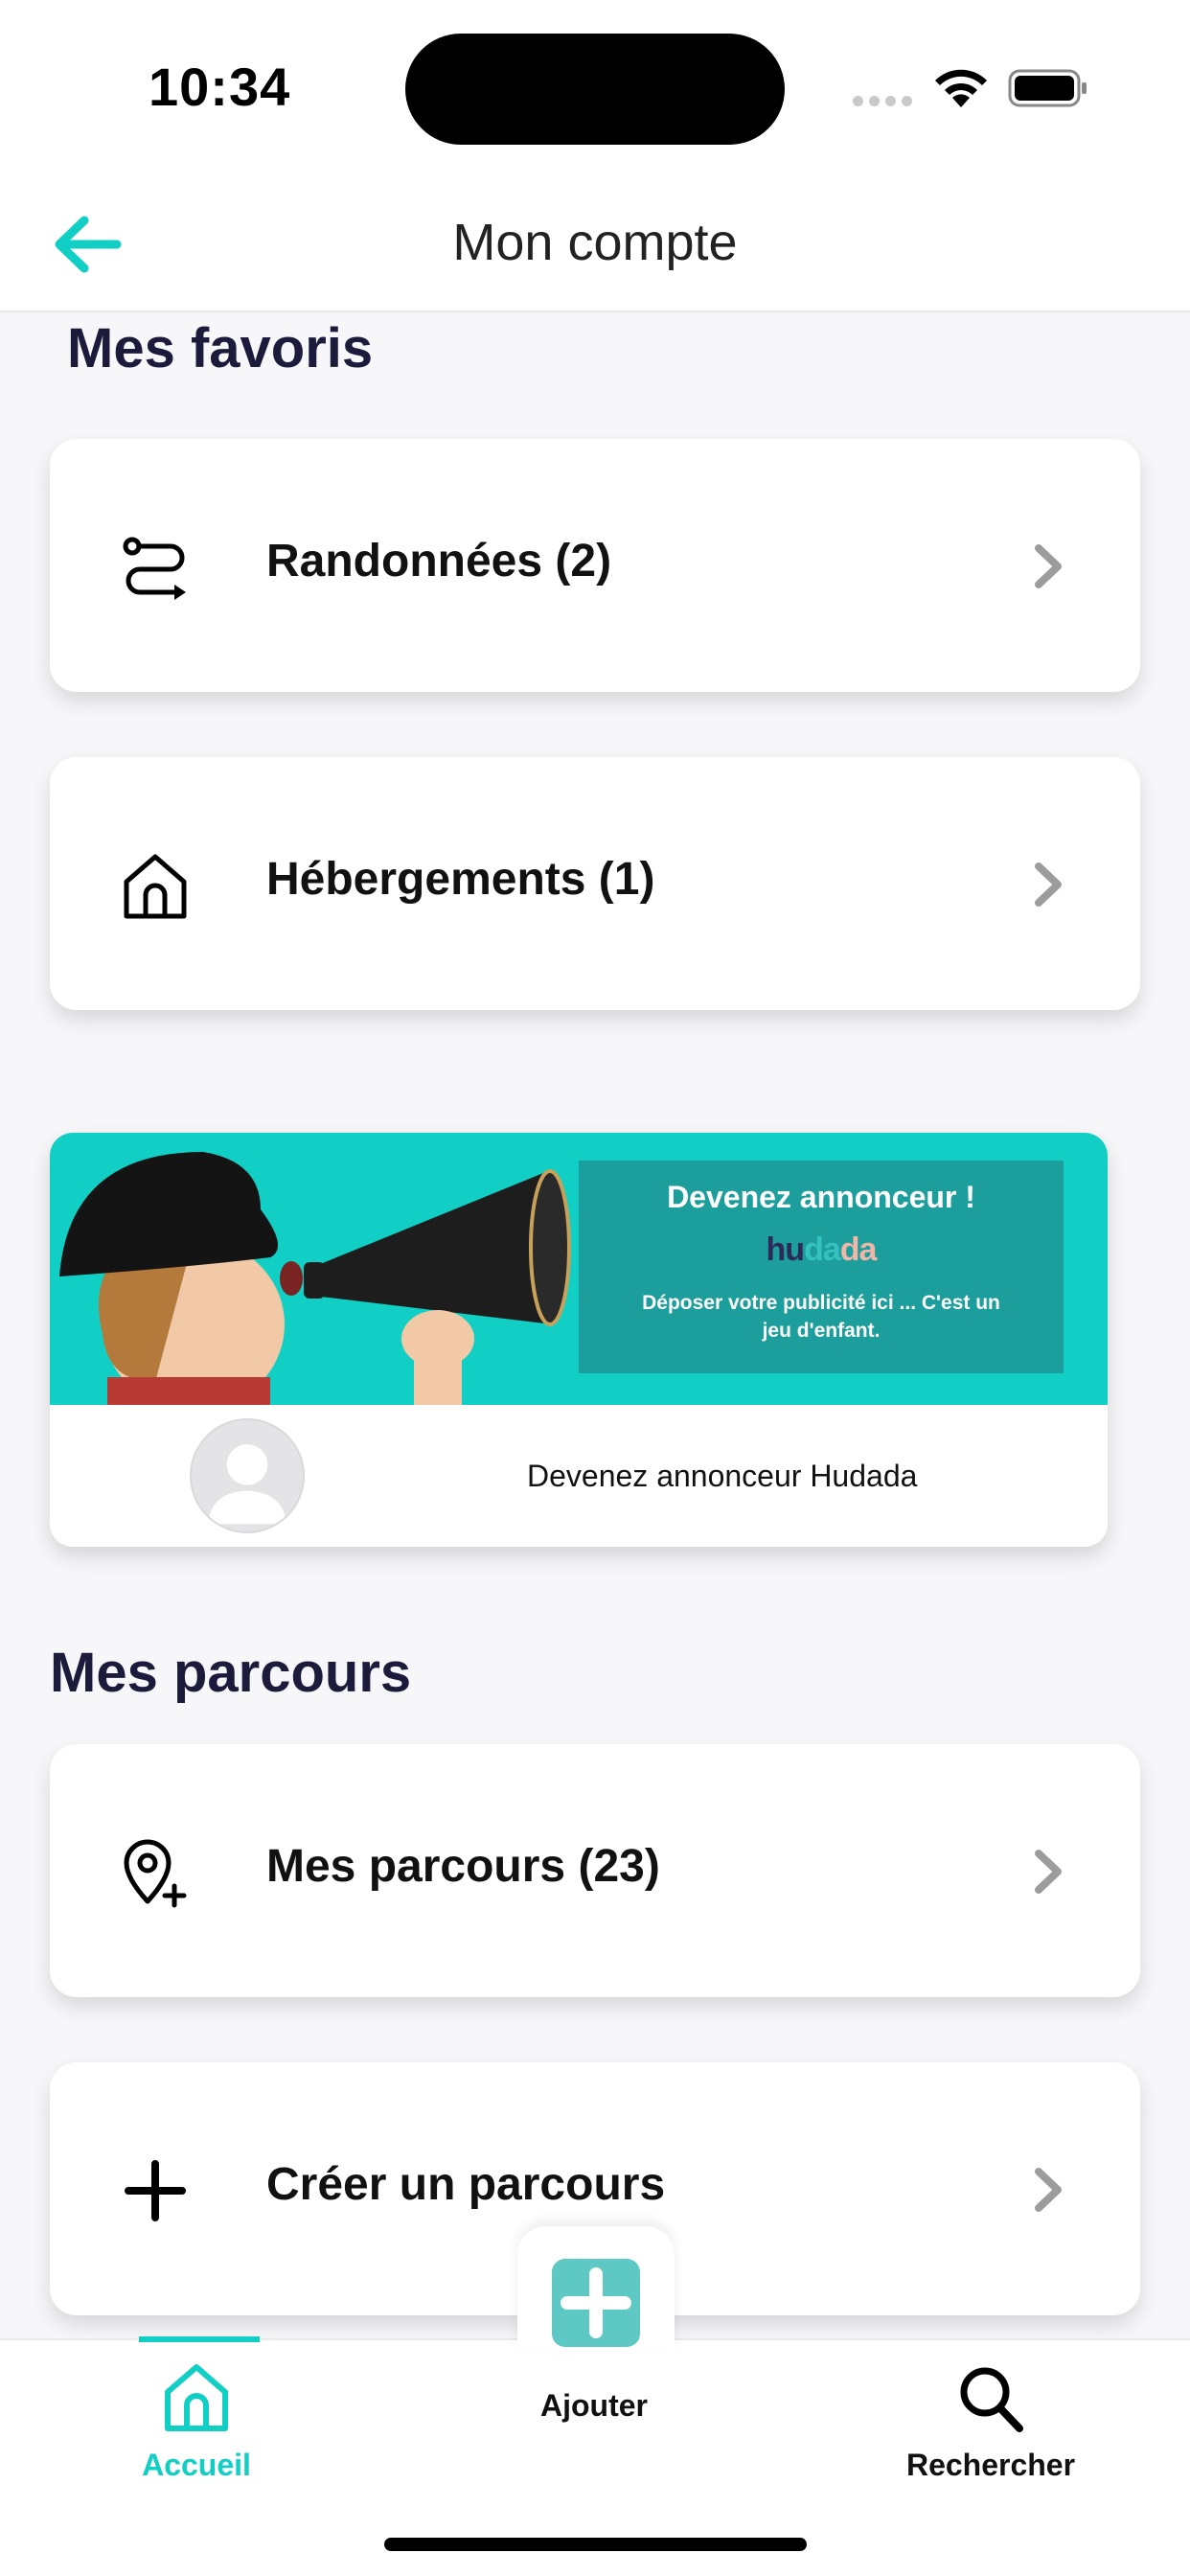 The image size is (1190, 2576). I want to click on ad-footer: Devenez annonceur Hudada, so click(579, 1476).